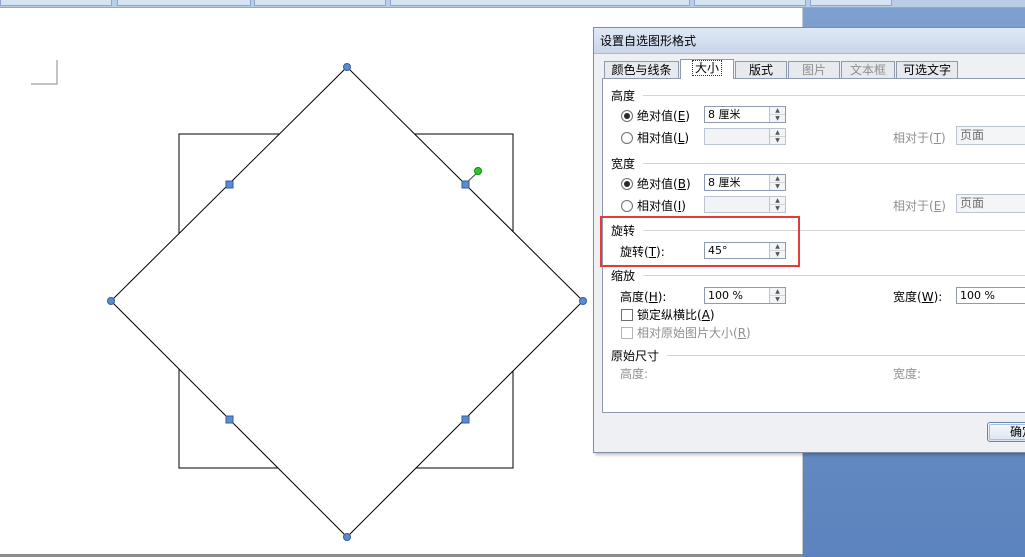  I want to click on height-absolute-input: 8 厘米 ▲ ▼, so click(745, 114).